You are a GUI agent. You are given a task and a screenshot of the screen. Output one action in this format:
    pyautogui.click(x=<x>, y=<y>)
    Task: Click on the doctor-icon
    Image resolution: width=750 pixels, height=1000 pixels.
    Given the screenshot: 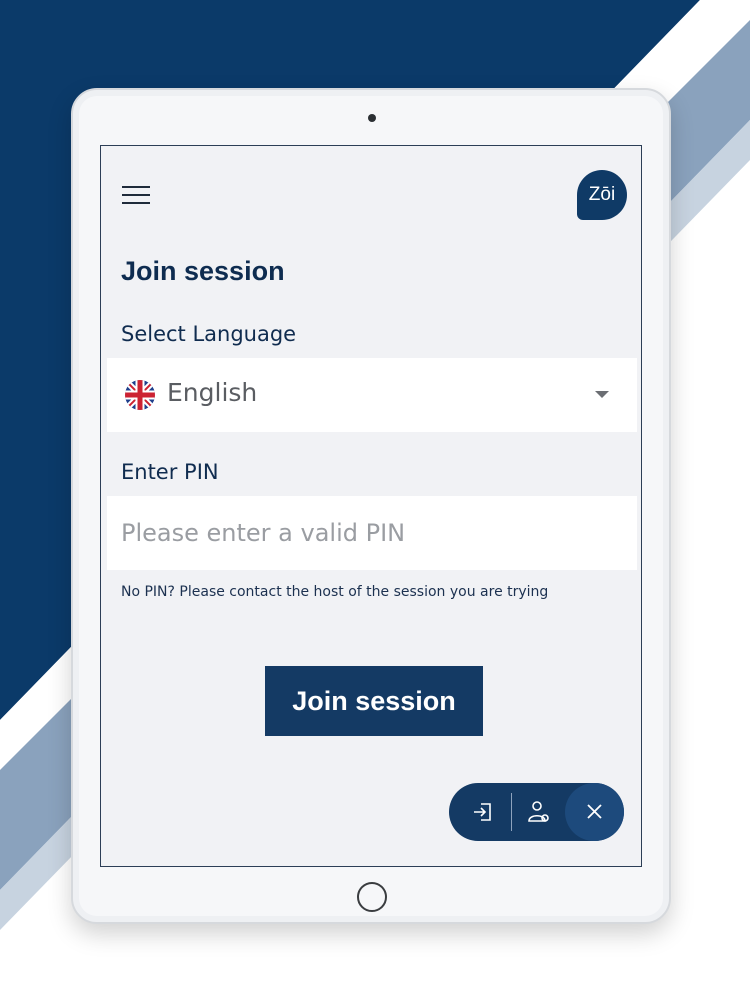 What is the action you would take?
    pyautogui.click(x=539, y=812)
    